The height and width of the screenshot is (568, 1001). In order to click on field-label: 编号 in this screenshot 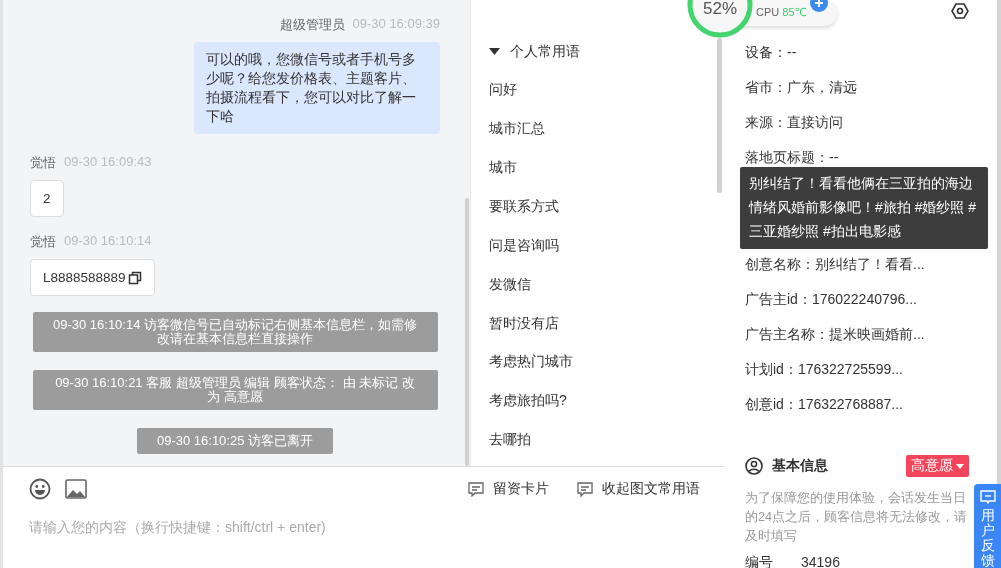, I will do `click(759, 561)`.